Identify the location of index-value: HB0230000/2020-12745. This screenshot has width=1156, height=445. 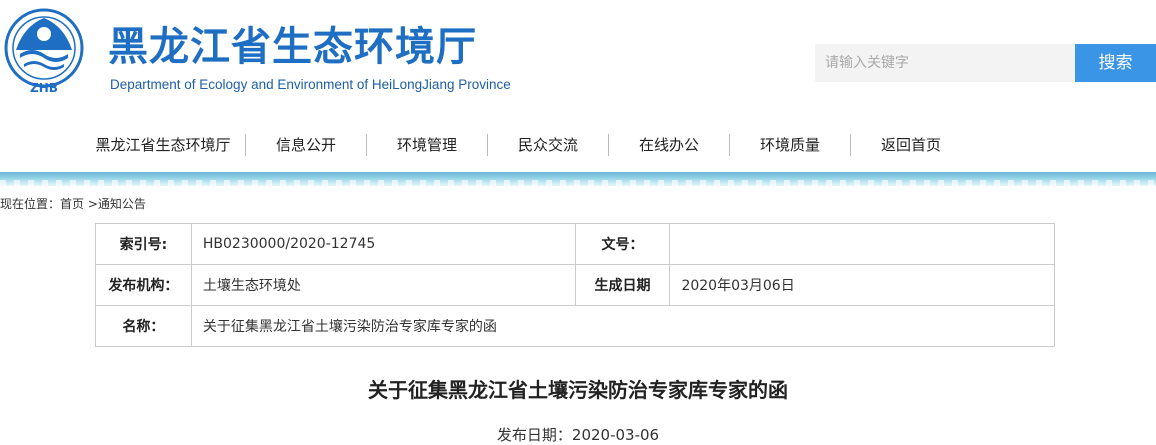
(383, 244).